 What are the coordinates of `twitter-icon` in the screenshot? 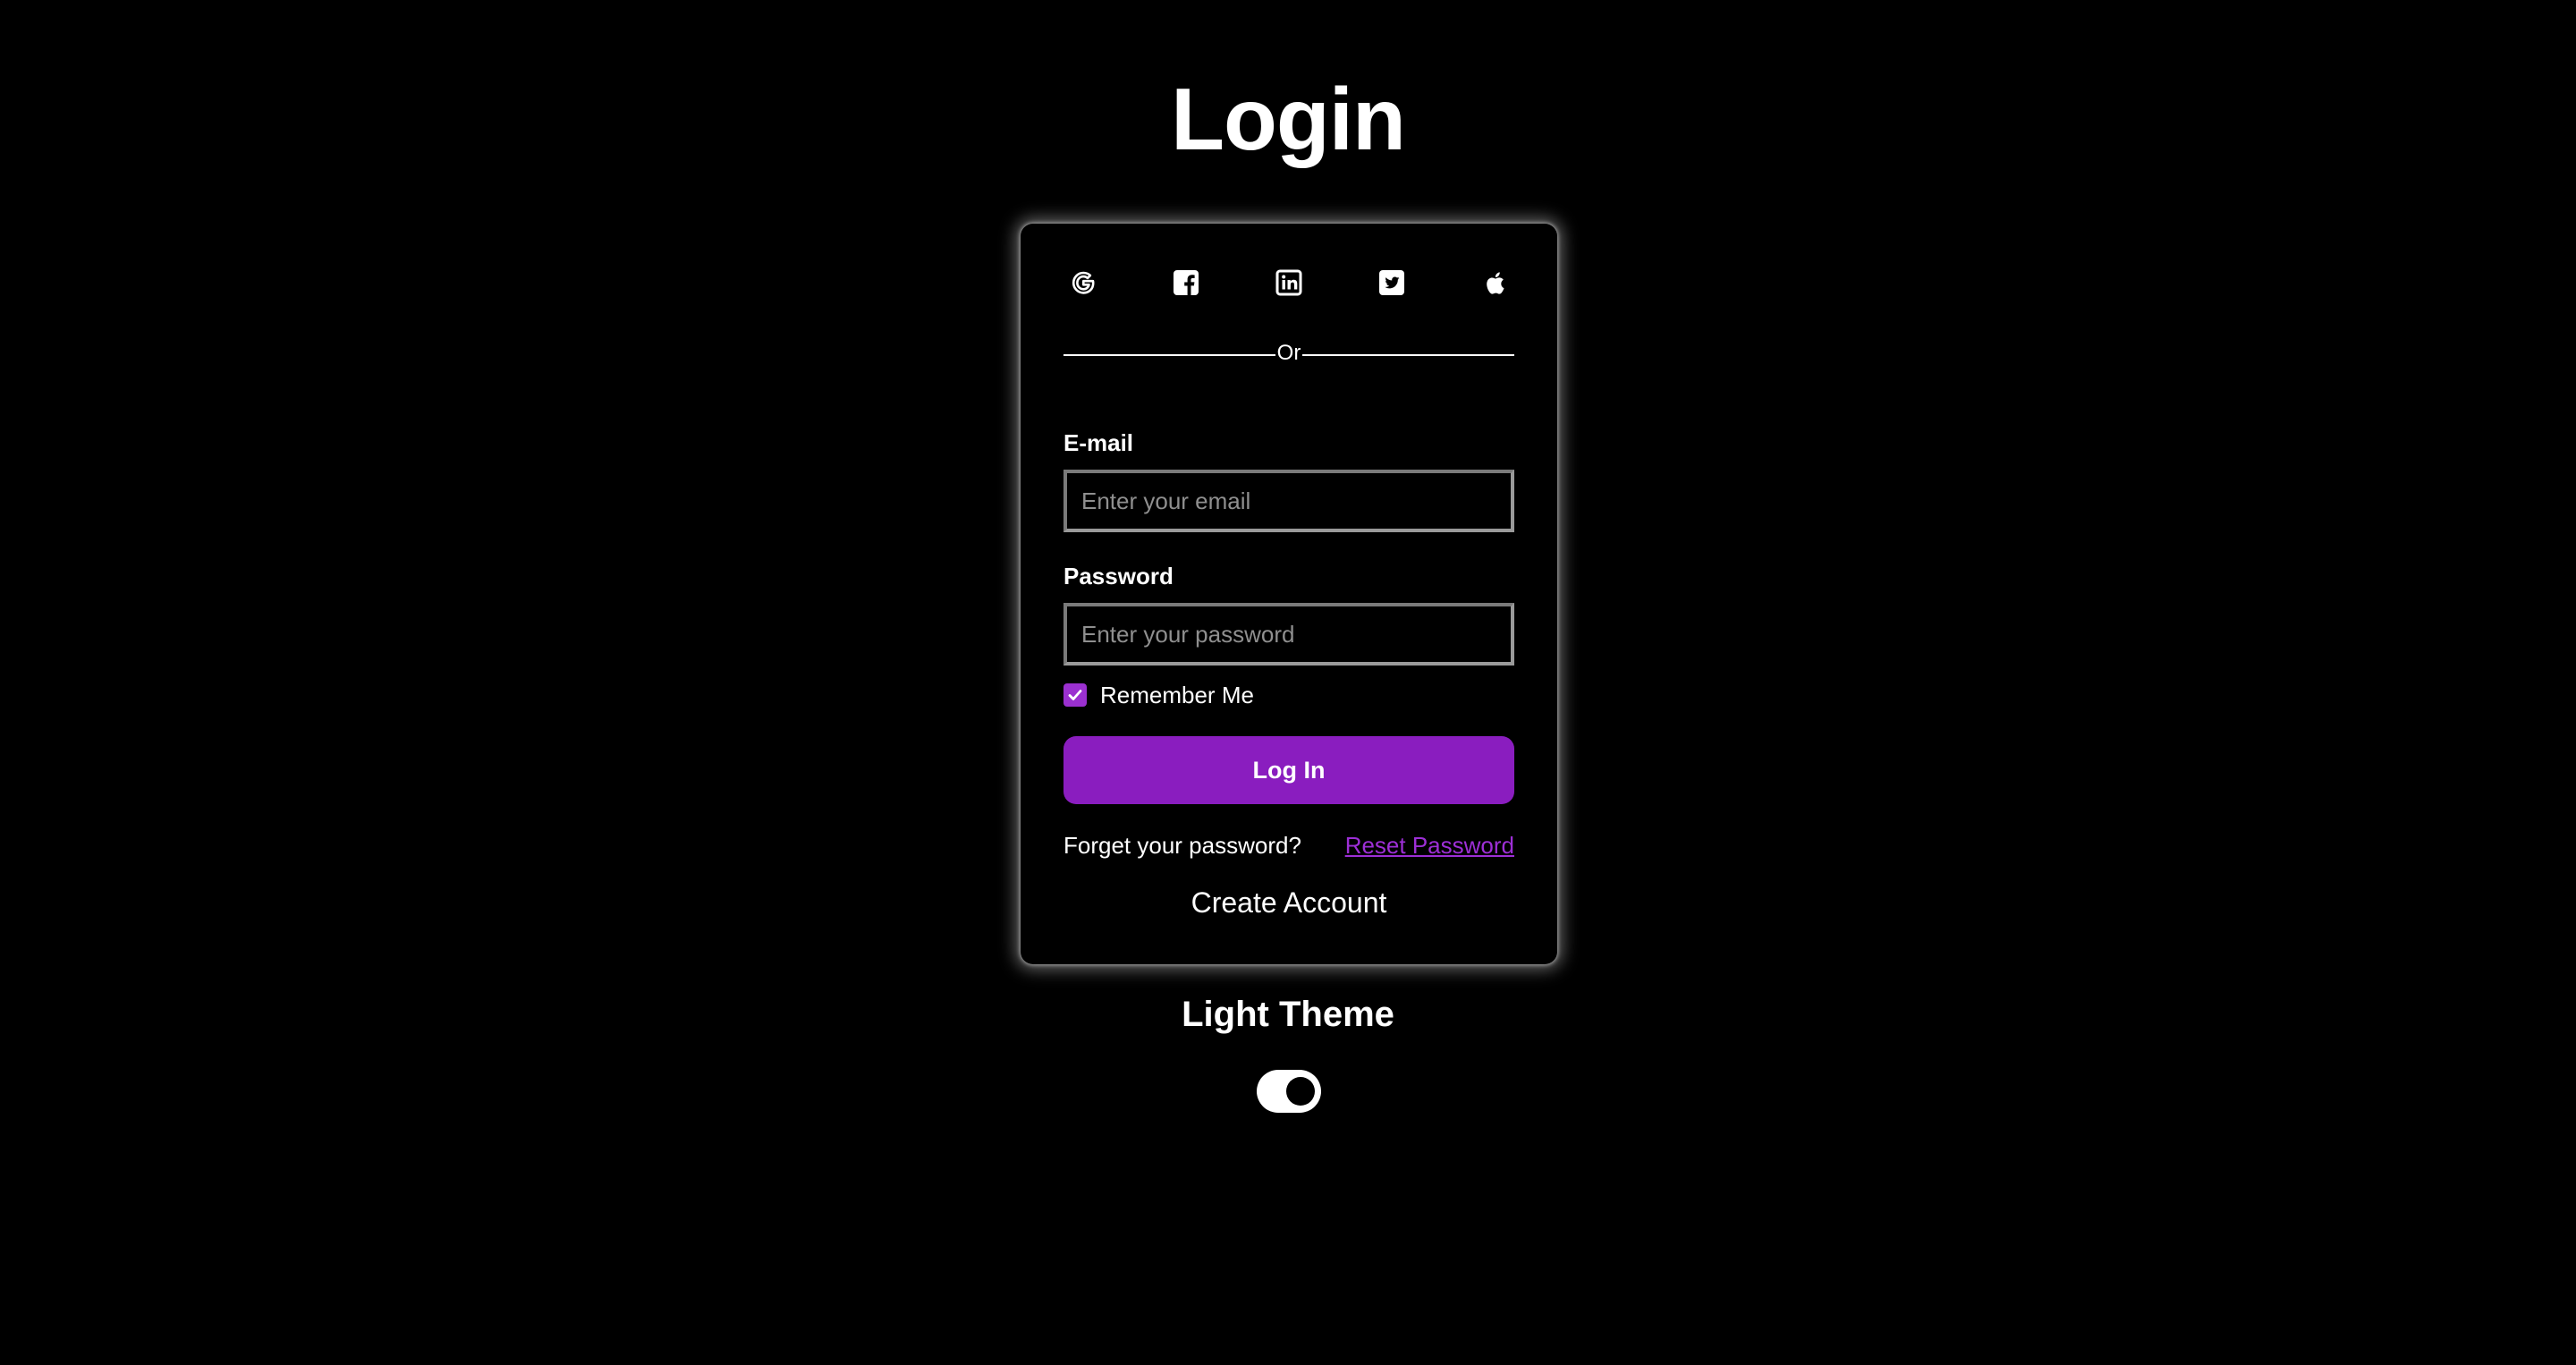 It's located at (1391, 282).